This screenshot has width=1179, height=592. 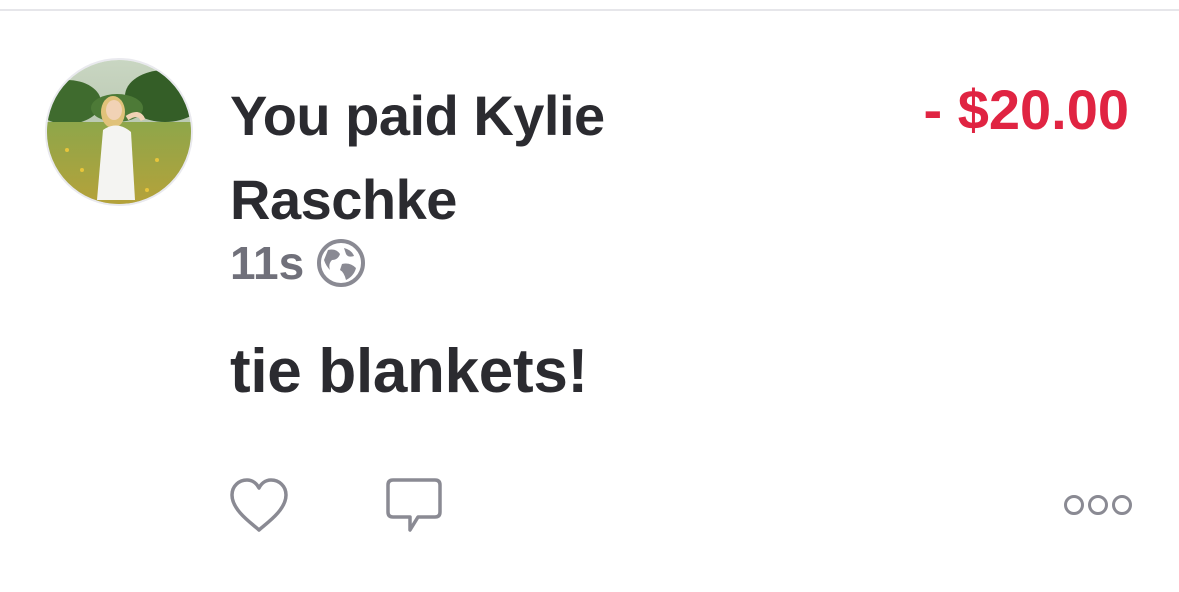 I want to click on globe-icon, so click(x=341, y=263).